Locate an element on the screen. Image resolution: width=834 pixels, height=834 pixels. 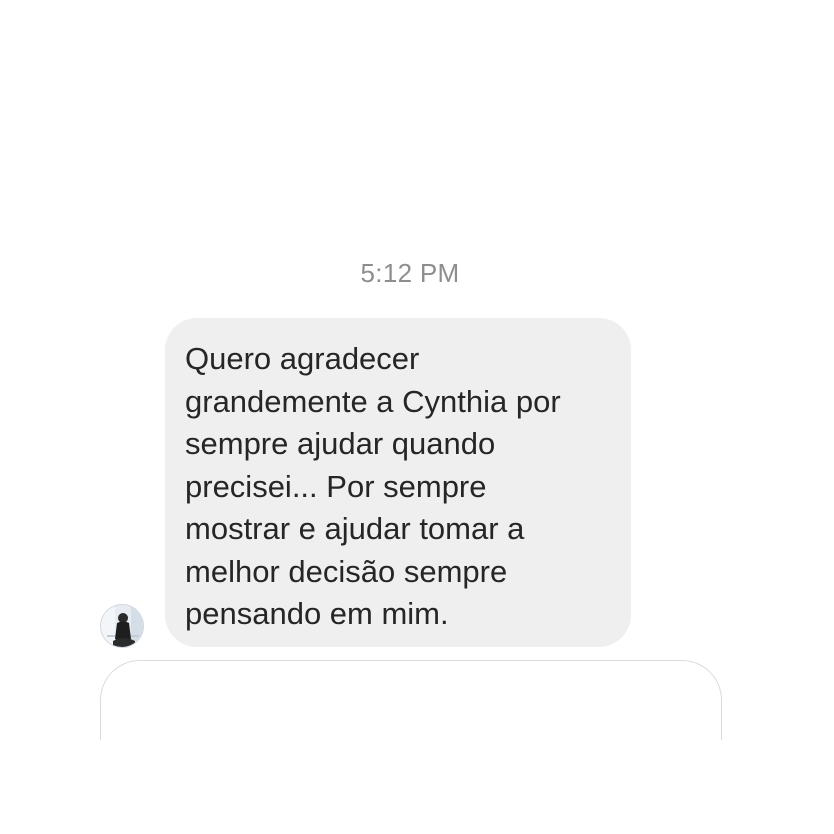
sender-avatar is located at coordinates (122, 626).